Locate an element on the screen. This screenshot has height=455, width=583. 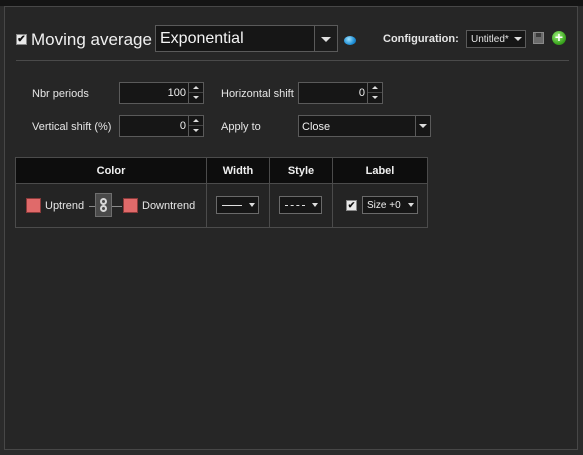
indicator-enable-checkbox: ✔ is located at coordinates (21, 39).